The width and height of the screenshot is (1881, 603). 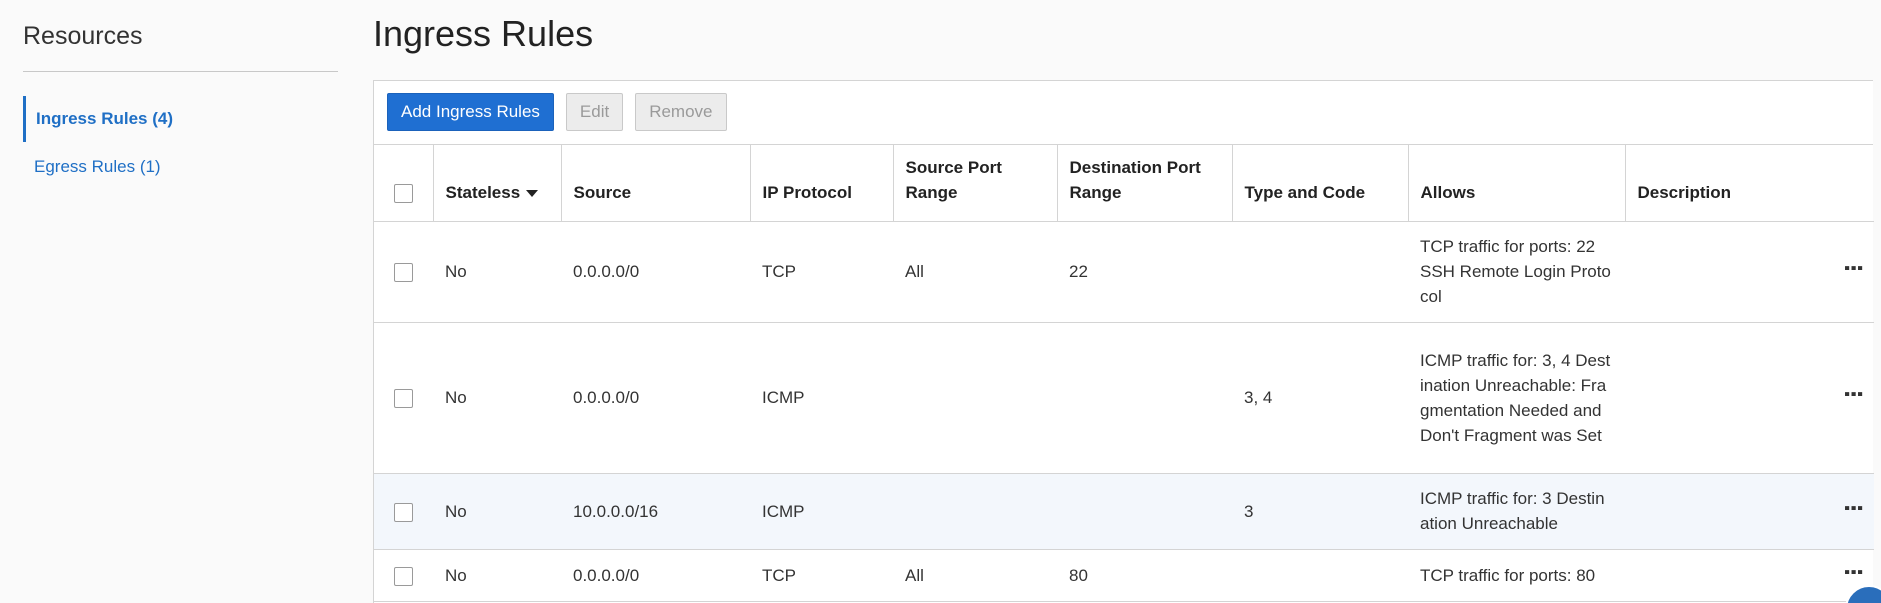 I want to click on cell-type-and-code: 3, 4, so click(x=1320, y=398).